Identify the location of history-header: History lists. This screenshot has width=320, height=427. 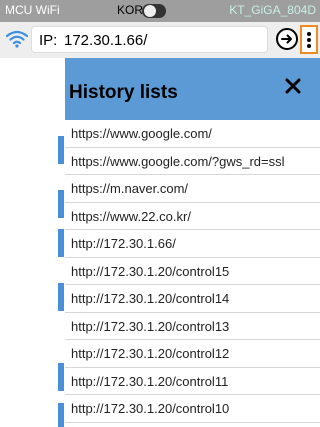
(192, 89).